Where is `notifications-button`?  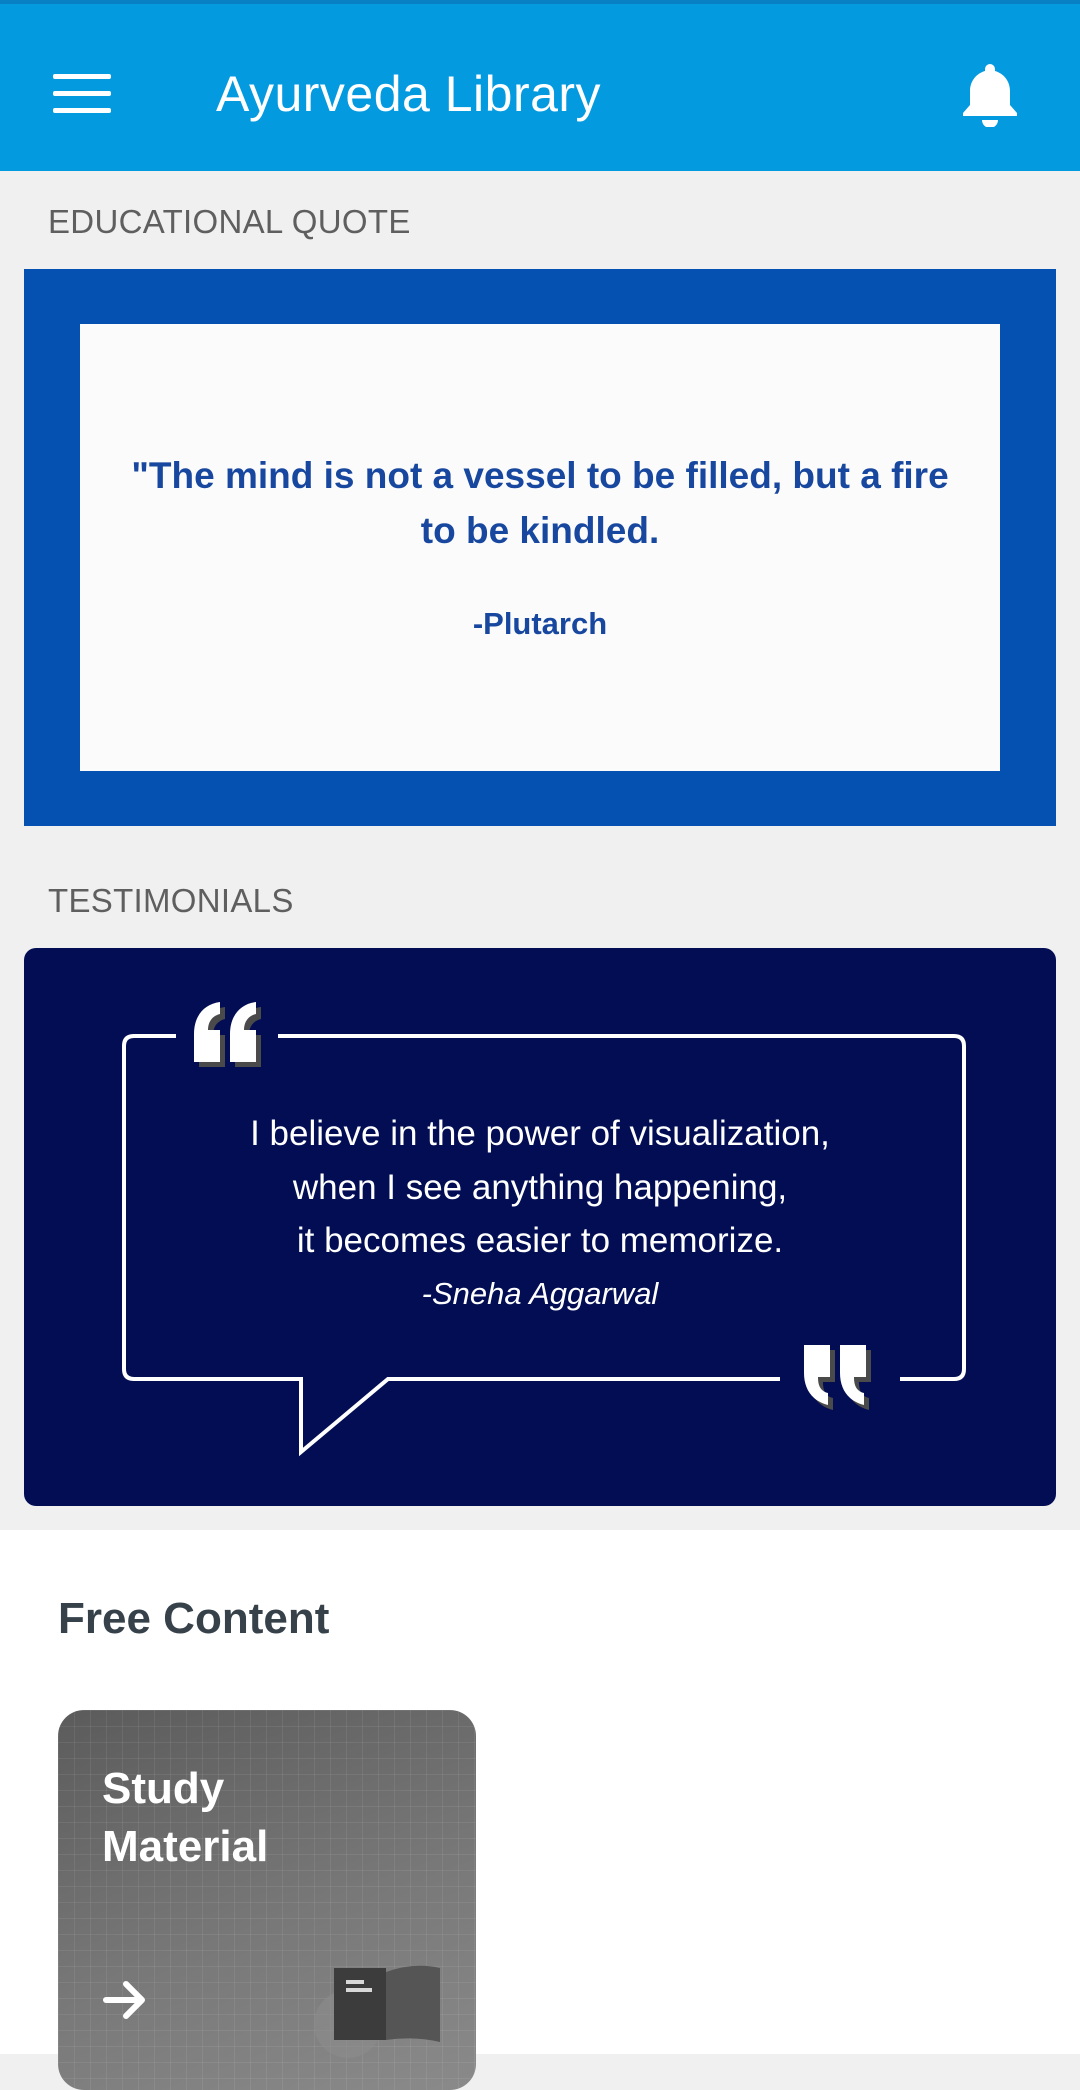 notifications-button is located at coordinates (990, 94).